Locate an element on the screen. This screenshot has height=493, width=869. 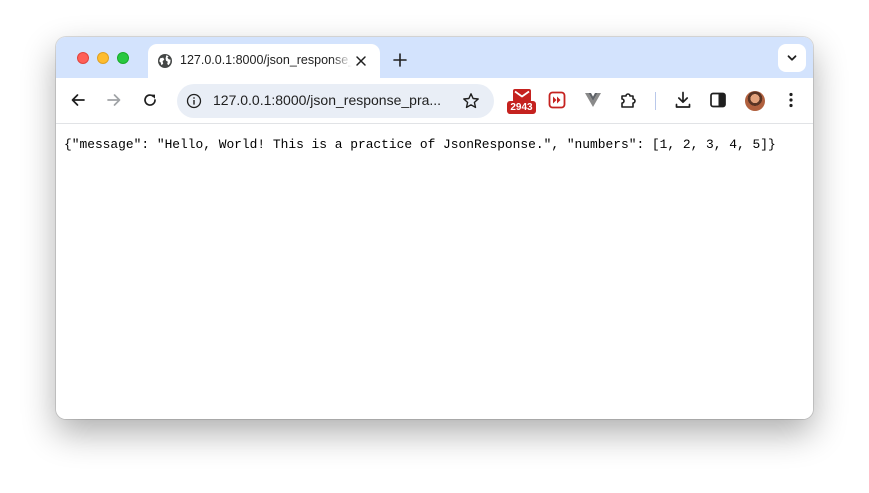
side-panel-icon is located at coordinates (718, 100).